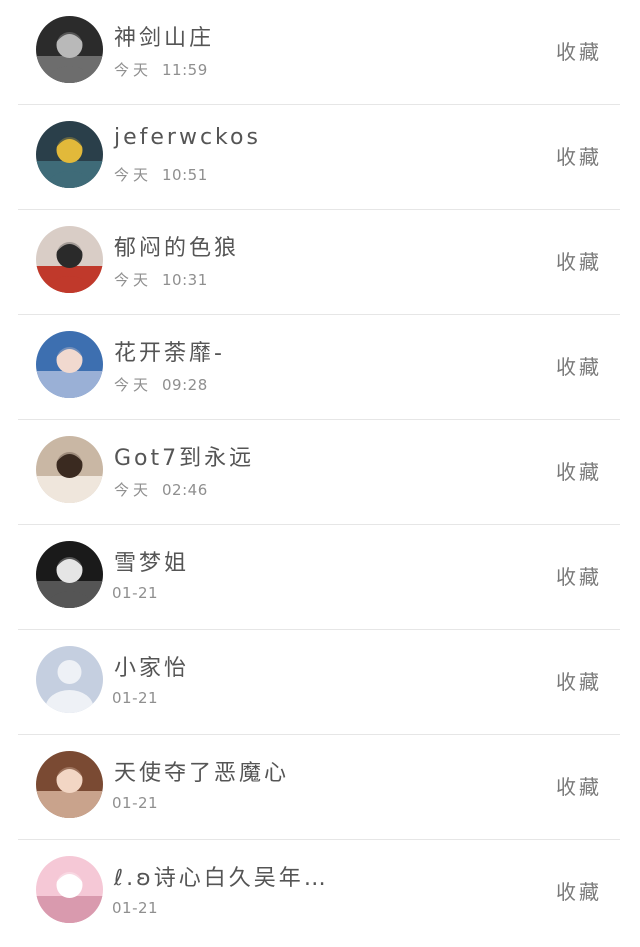 This screenshot has height=947, width=640. What do you see at coordinates (320, 787) in the screenshot?
I see `list-item: 天使夺了恶魔心 01-21 收藏` at bounding box center [320, 787].